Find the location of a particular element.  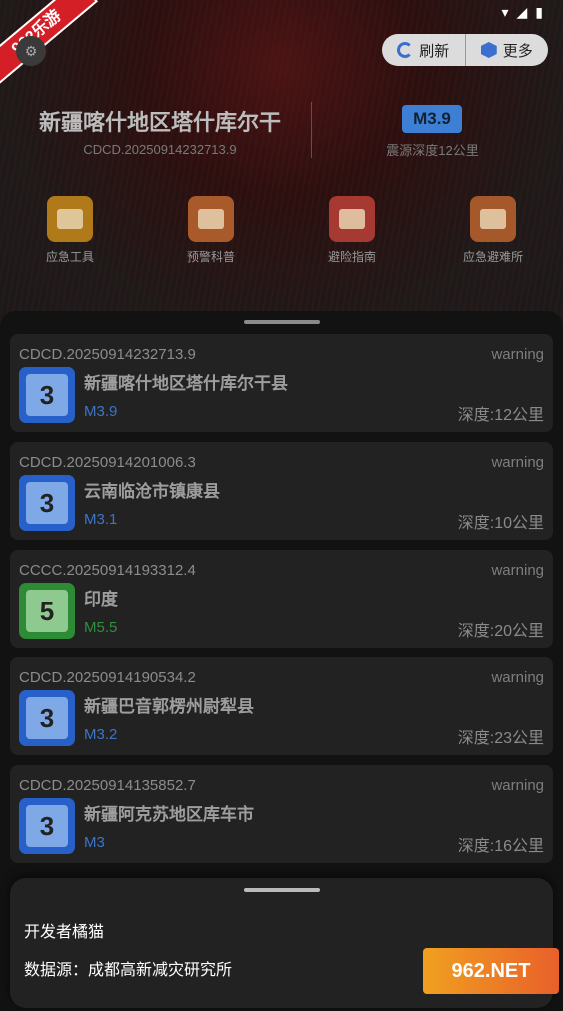

sheet-drag-handle is located at coordinates (282, 322).